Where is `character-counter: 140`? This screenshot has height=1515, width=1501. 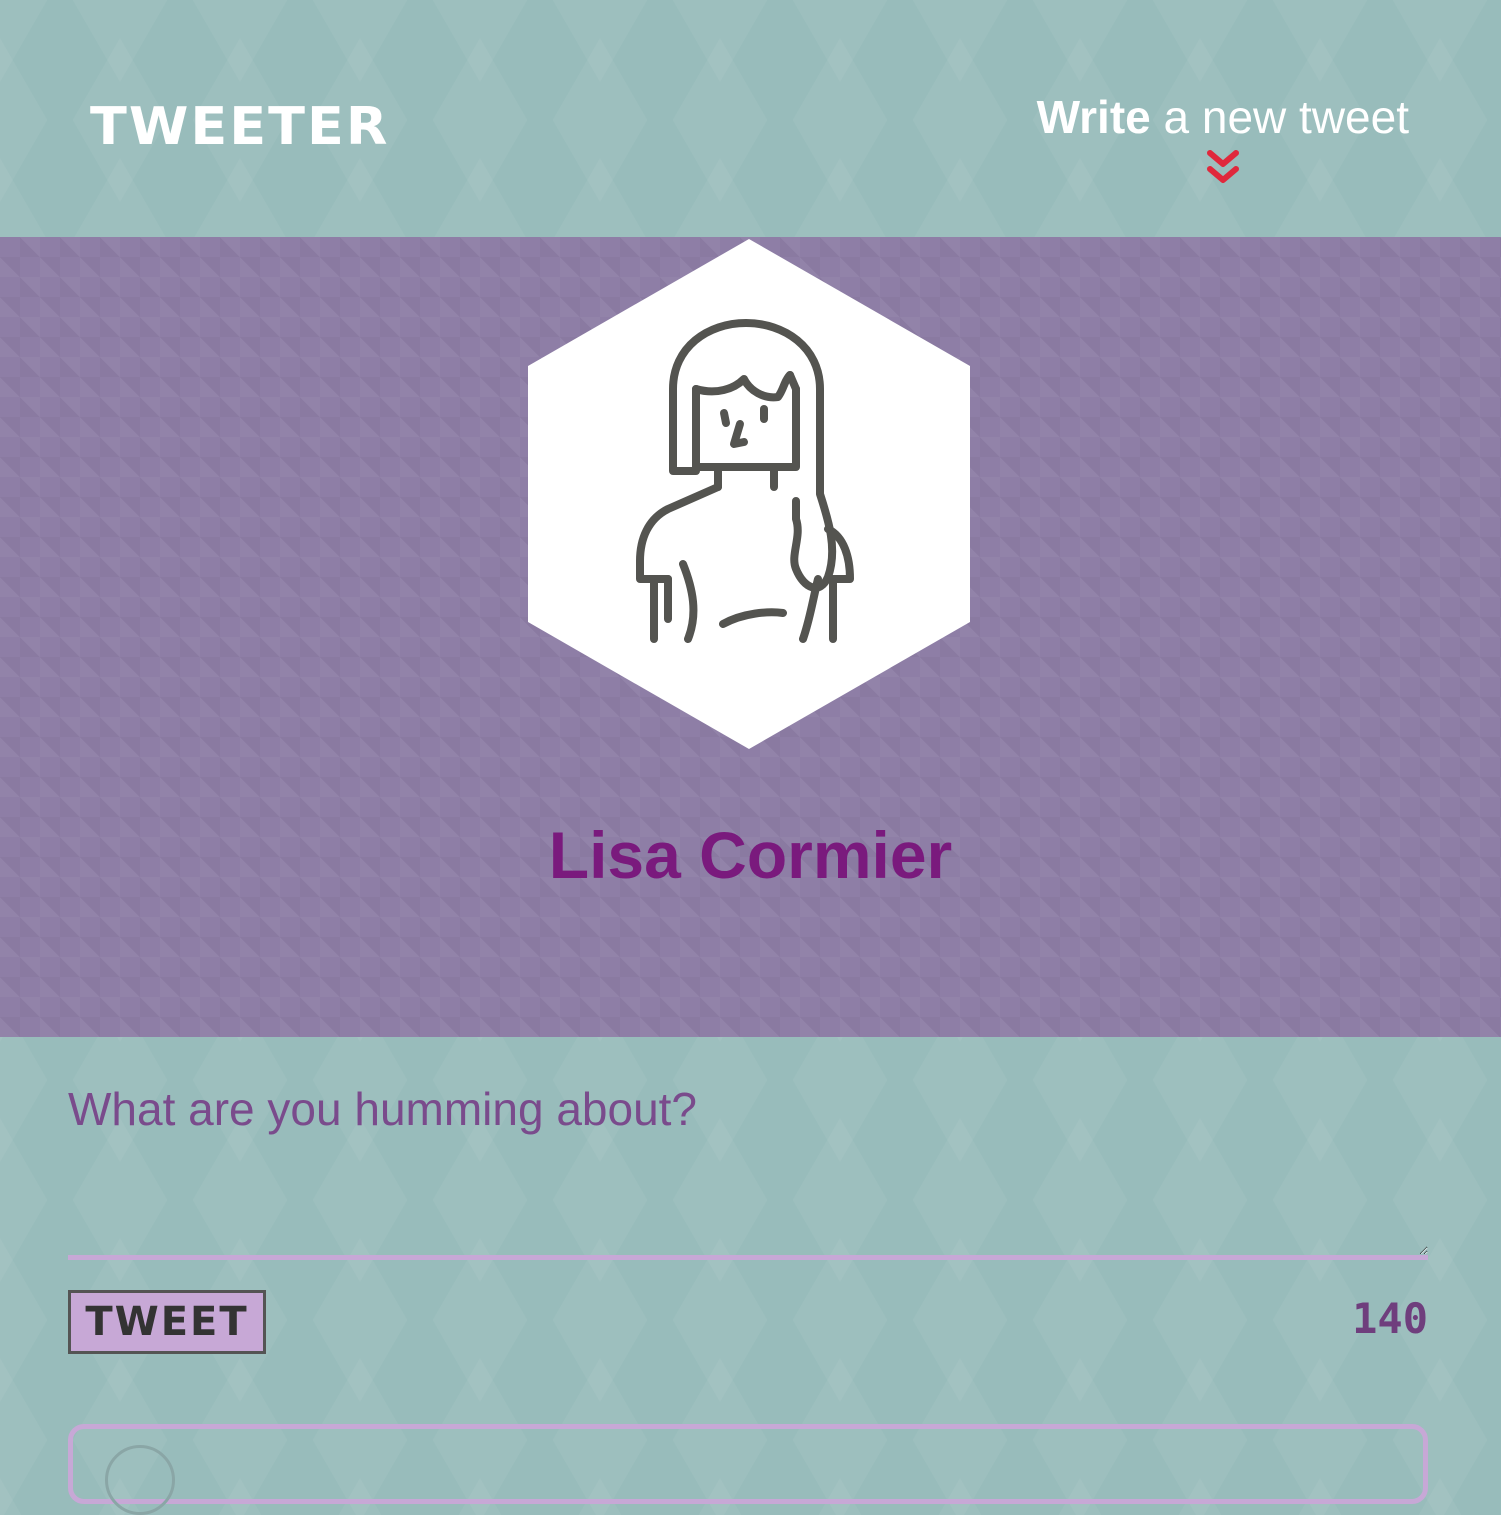 character-counter: 140 is located at coordinates (1390, 1318).